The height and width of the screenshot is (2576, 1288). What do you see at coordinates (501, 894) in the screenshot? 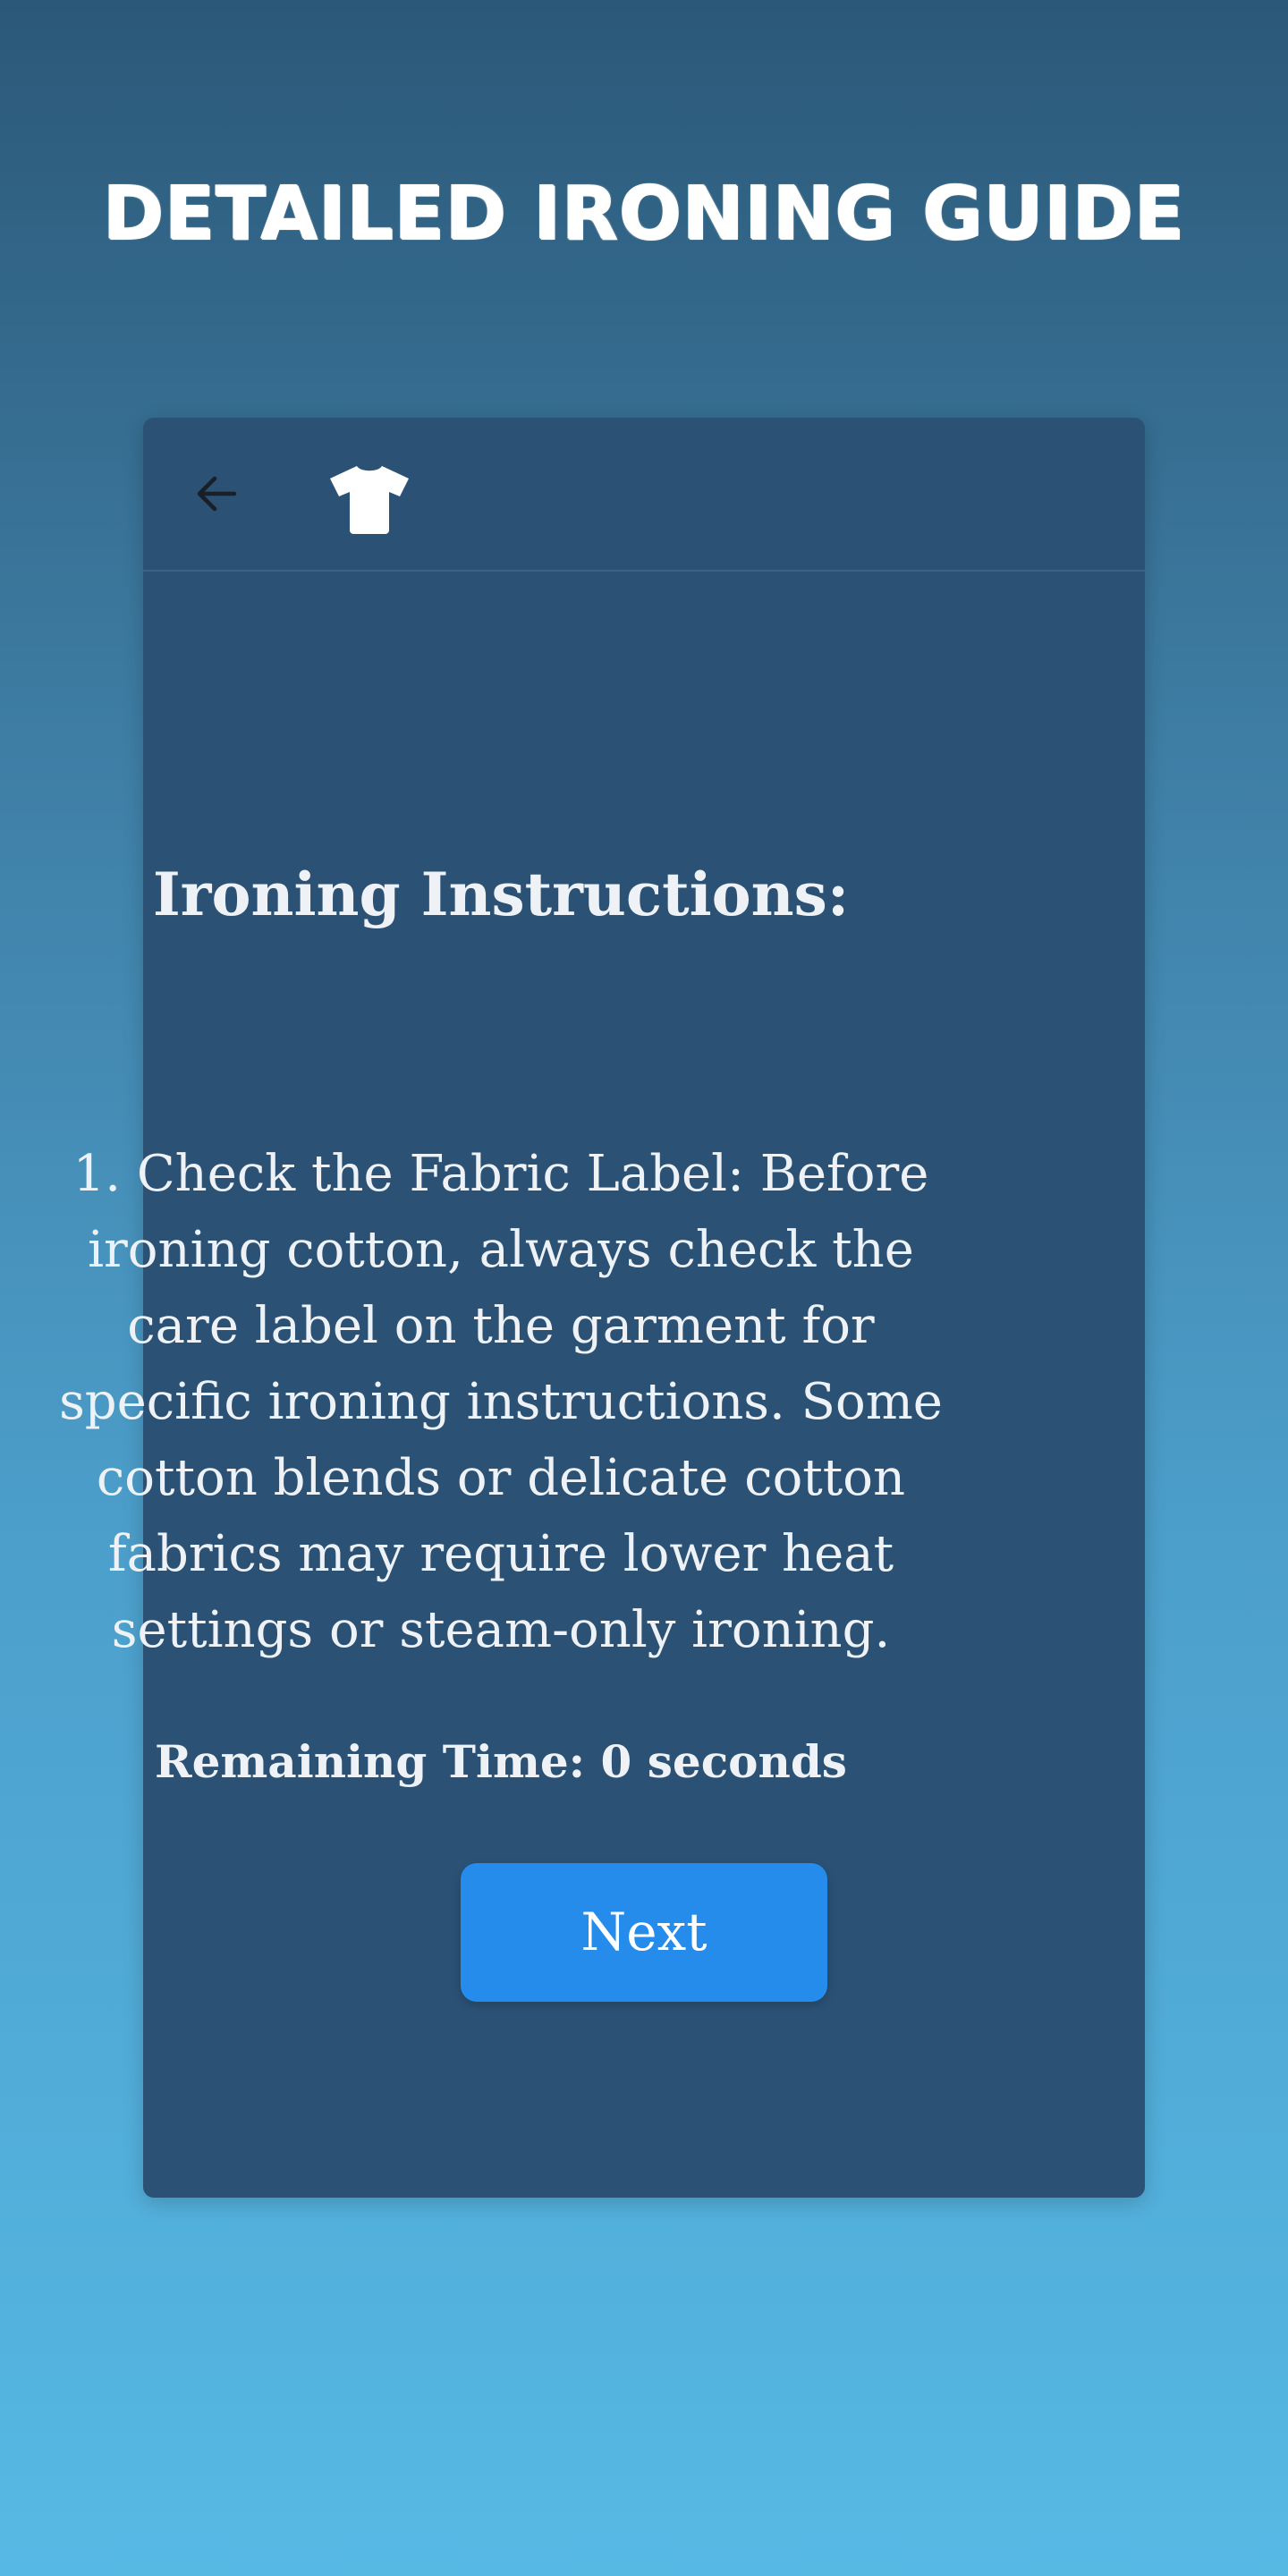
I see `instructions-heading: Ironing Instructions:` at bounding box center [501, 894].